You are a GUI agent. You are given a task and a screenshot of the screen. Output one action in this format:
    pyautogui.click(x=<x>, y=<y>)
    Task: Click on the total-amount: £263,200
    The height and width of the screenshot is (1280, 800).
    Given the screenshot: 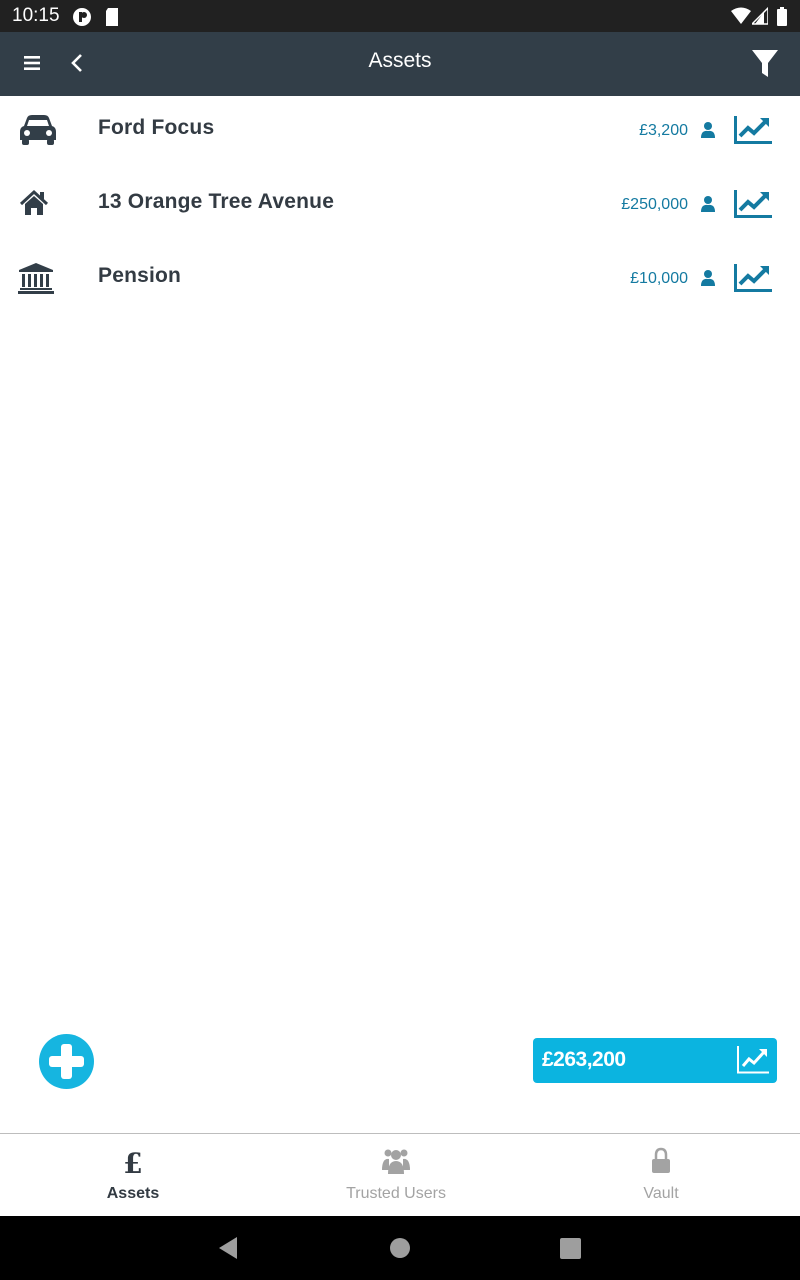 What is the action you would take?
    pyautogui.click(x=584, y=1059)
    